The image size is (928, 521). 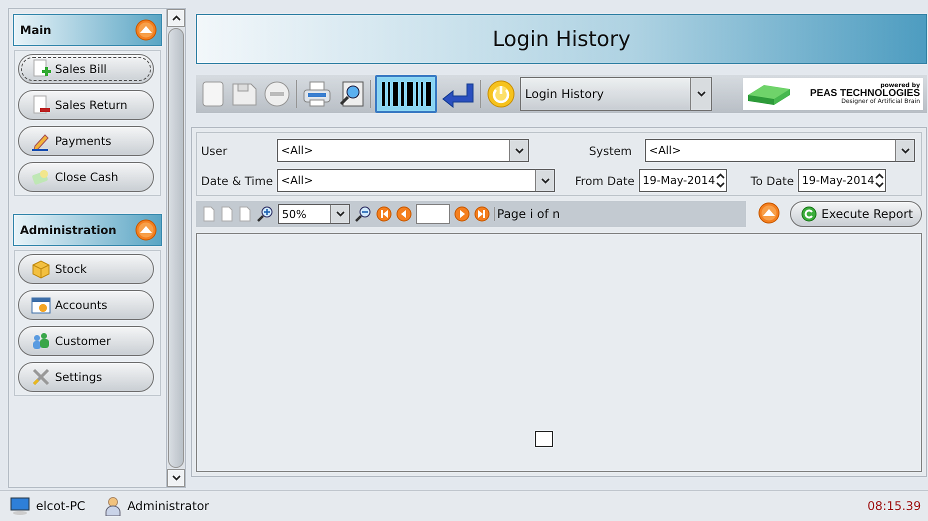 What do you see at coordinates (214, 151) in the screenshot?
I see `field-label: User` at bounding box center [214, 151].